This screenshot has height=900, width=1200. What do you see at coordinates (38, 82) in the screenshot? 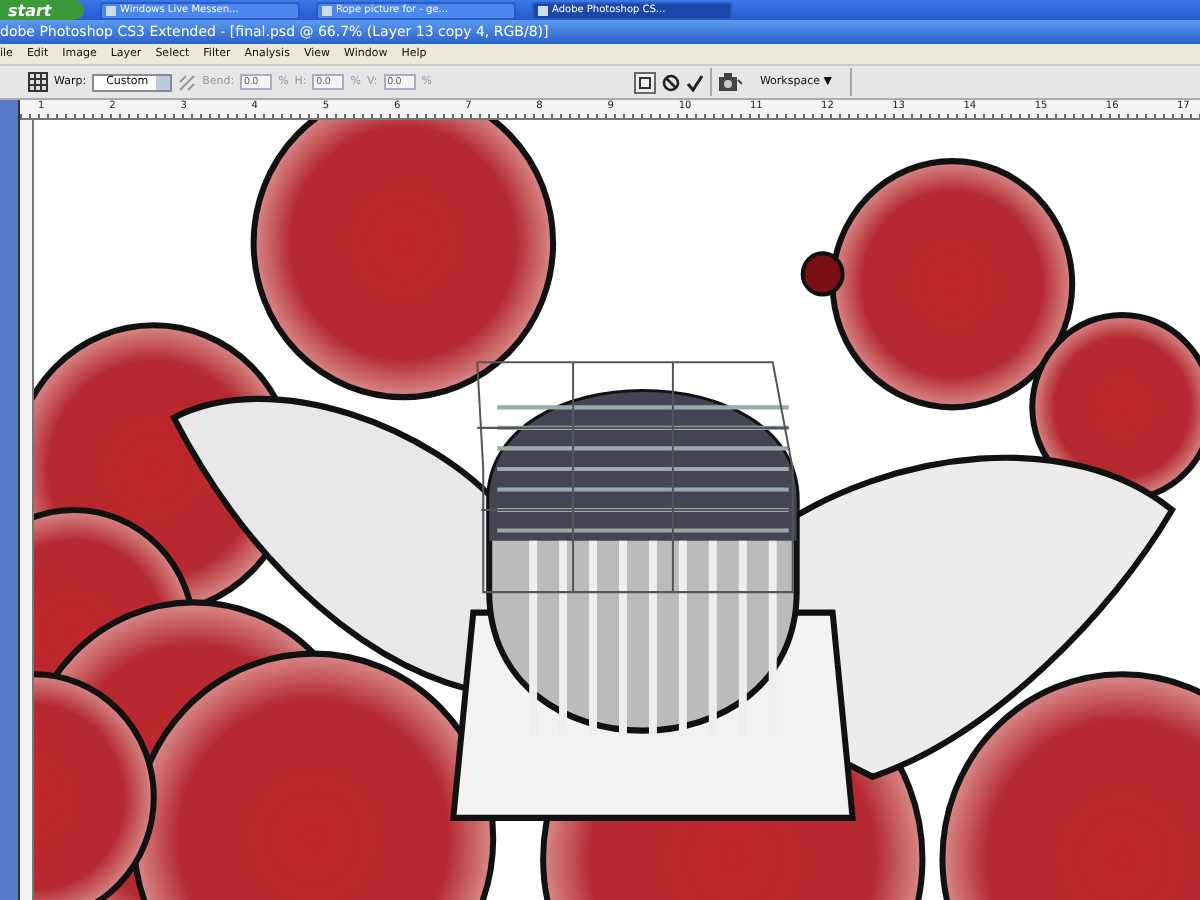
I see `warp-grid-icon` at bounding box center [38, 82].